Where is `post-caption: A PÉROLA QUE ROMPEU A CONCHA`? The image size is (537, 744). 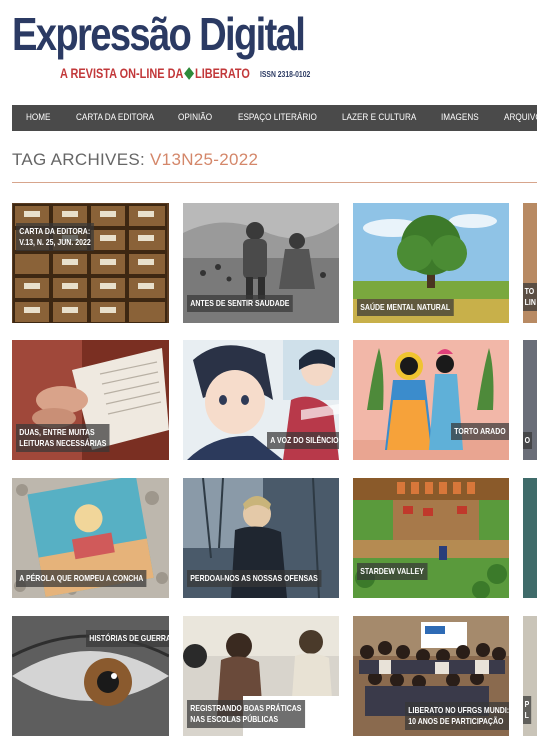 post-caption: A PÉROLA QUE ROMPEU A CONCHA is located at coordinates (81, 578).